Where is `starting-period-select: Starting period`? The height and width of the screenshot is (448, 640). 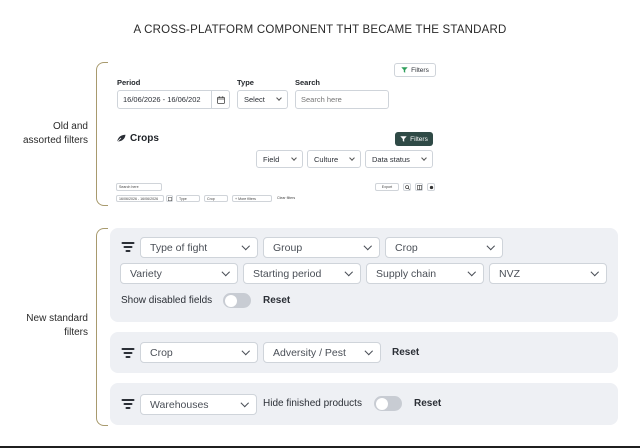 starting-period-select: Starting period is located at coordinates (302, 273).